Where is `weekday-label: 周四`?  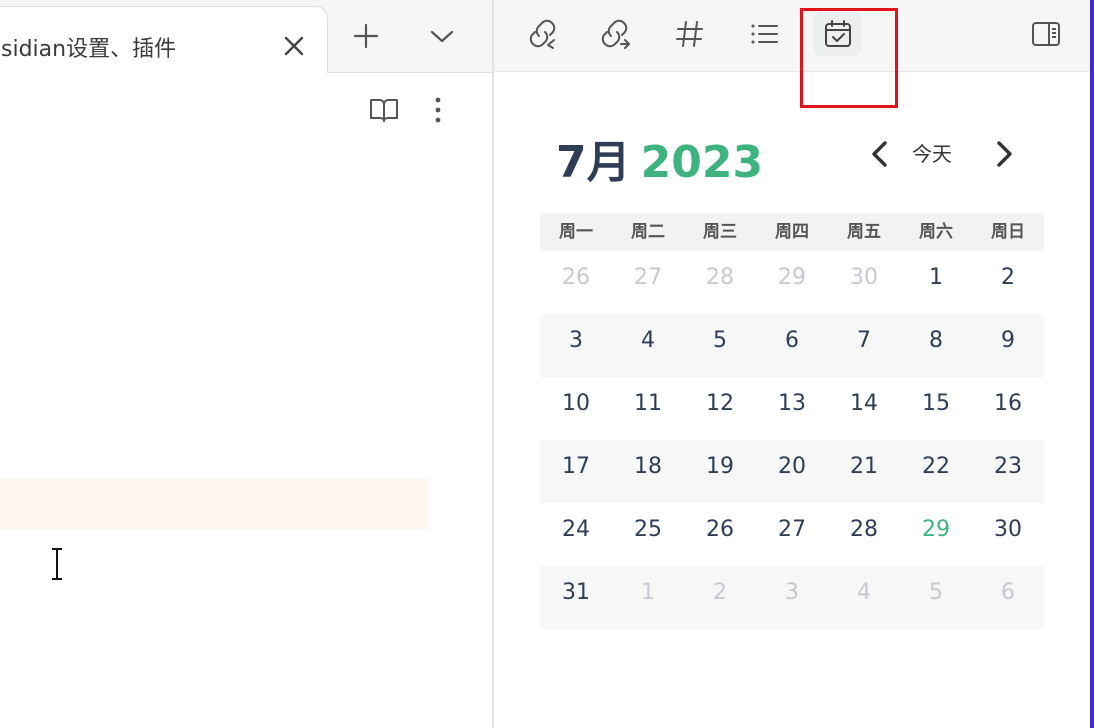 weekday-label: 周四 is located at coordinates (792, 232).